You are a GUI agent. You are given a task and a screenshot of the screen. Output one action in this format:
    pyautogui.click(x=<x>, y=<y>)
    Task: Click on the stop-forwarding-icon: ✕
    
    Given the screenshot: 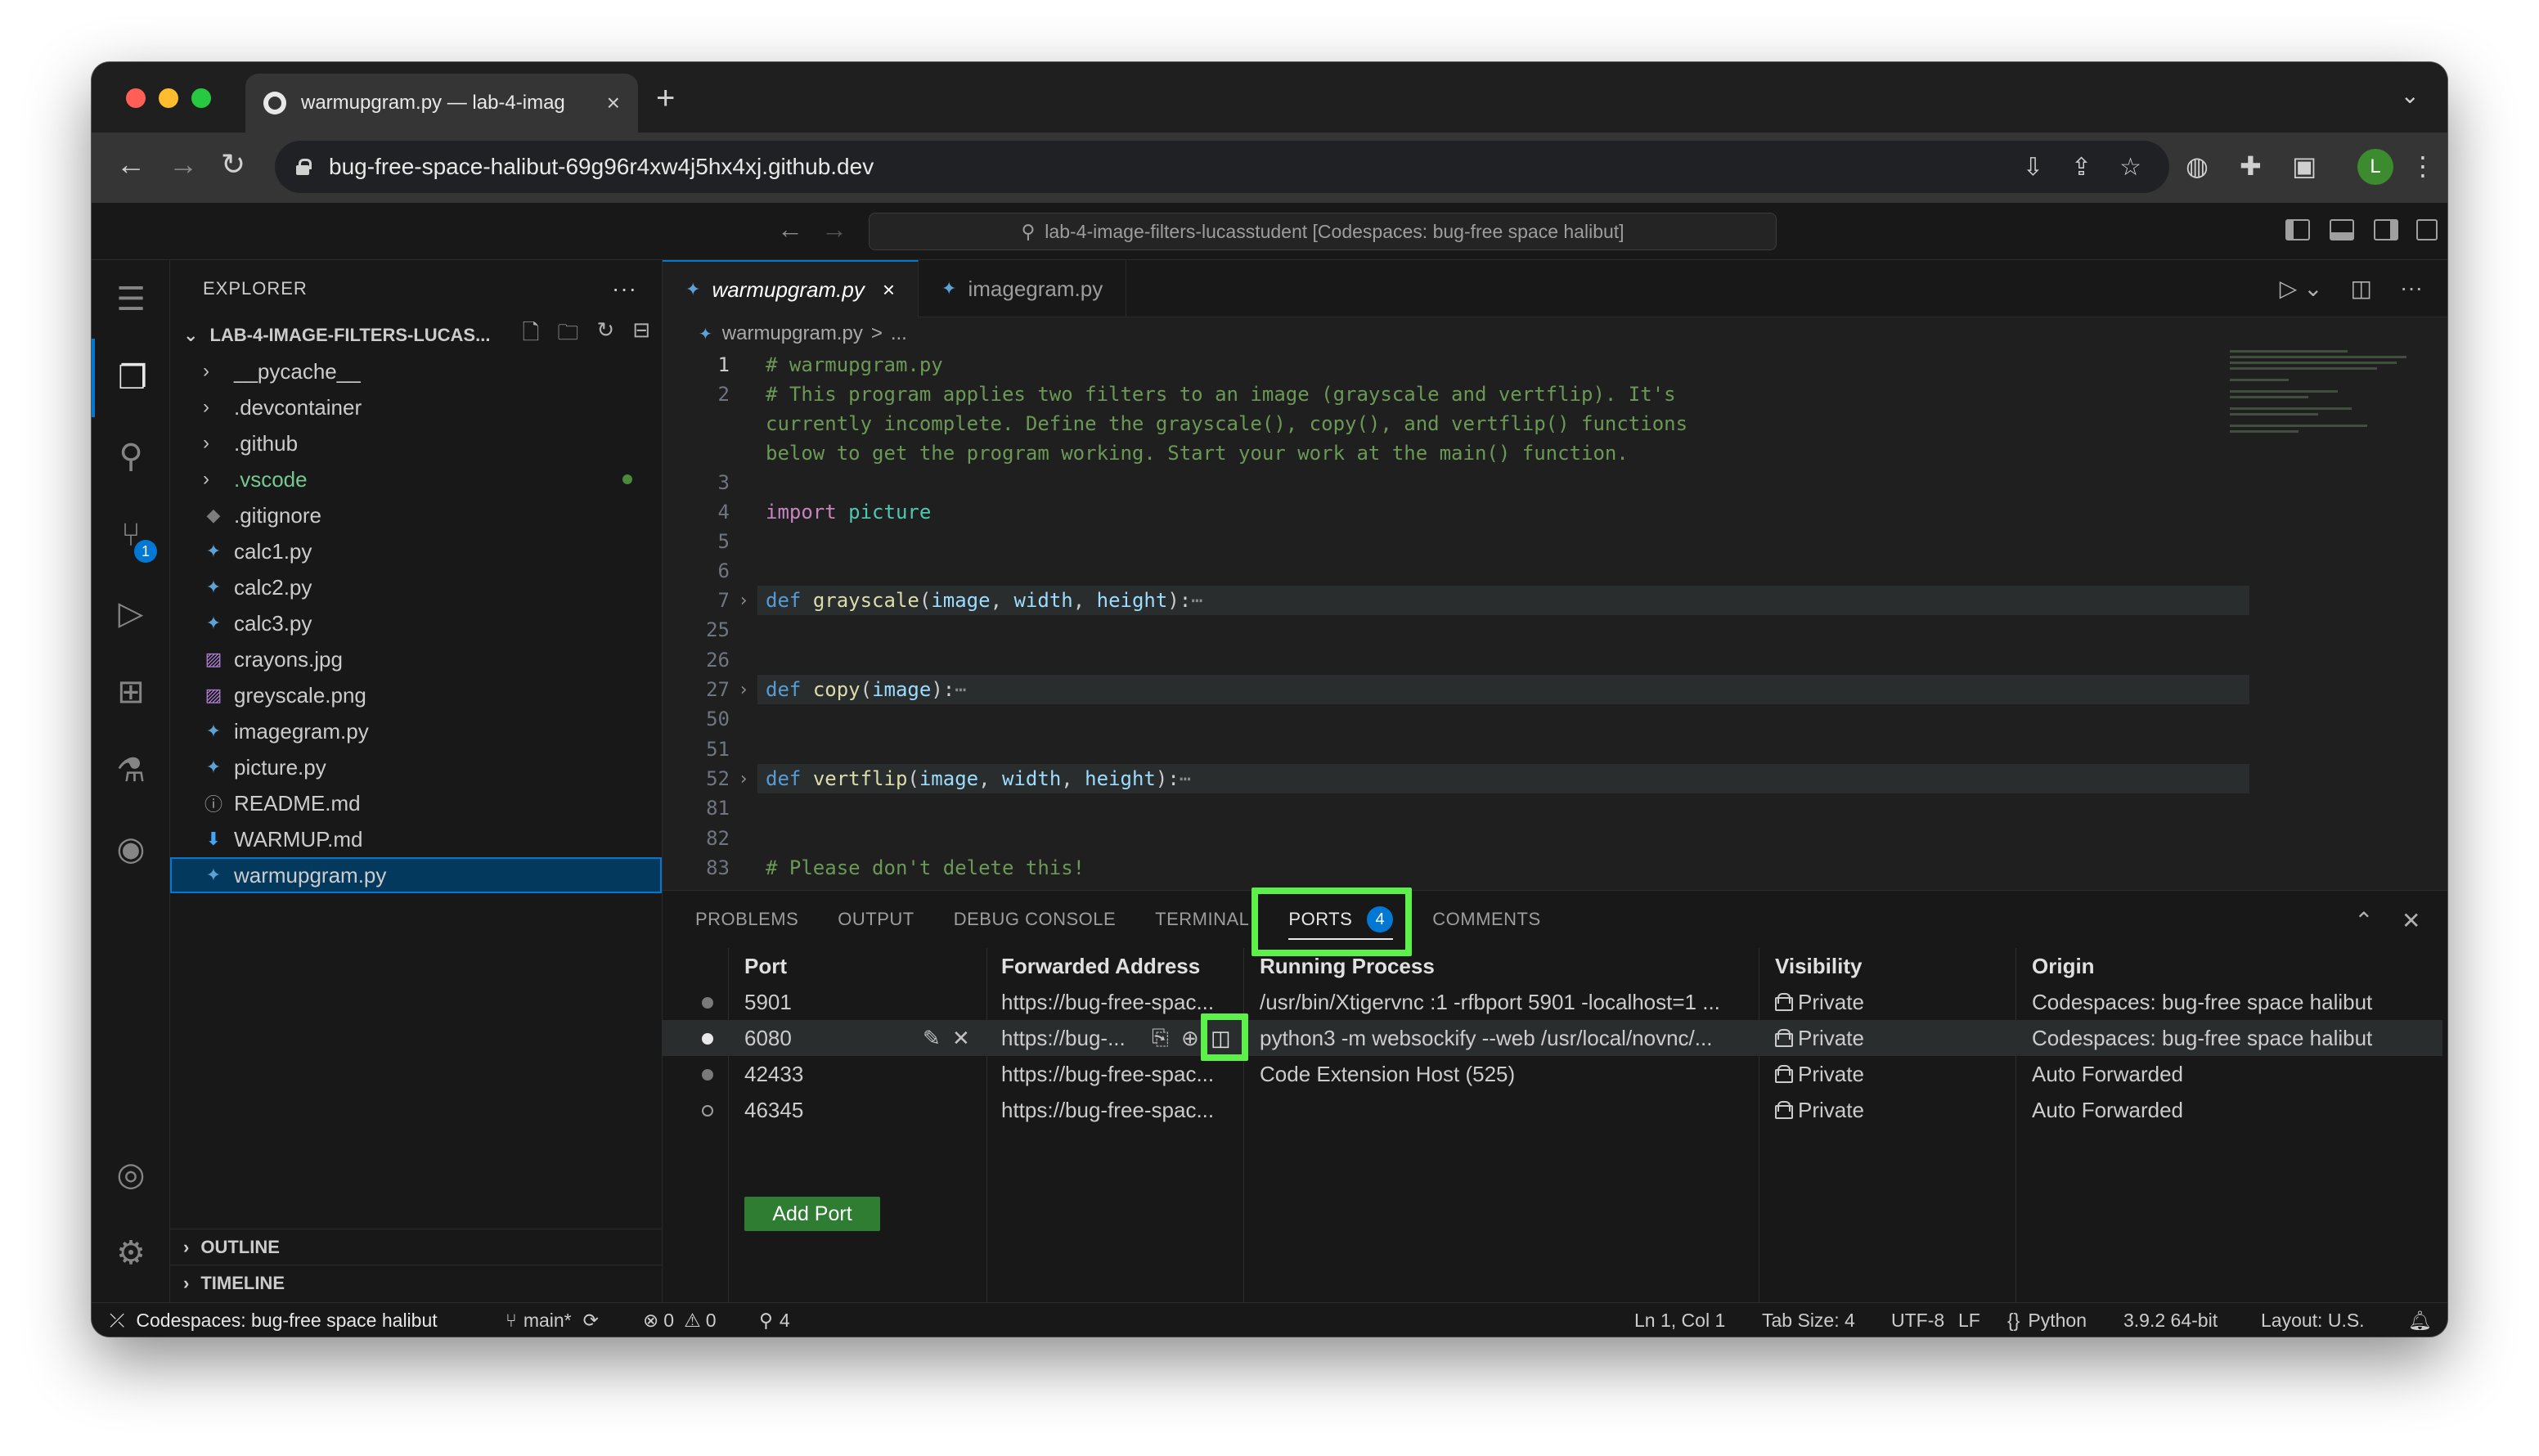 What is the action you would take?
    pyautogui.click(x=964, y=1038)
    